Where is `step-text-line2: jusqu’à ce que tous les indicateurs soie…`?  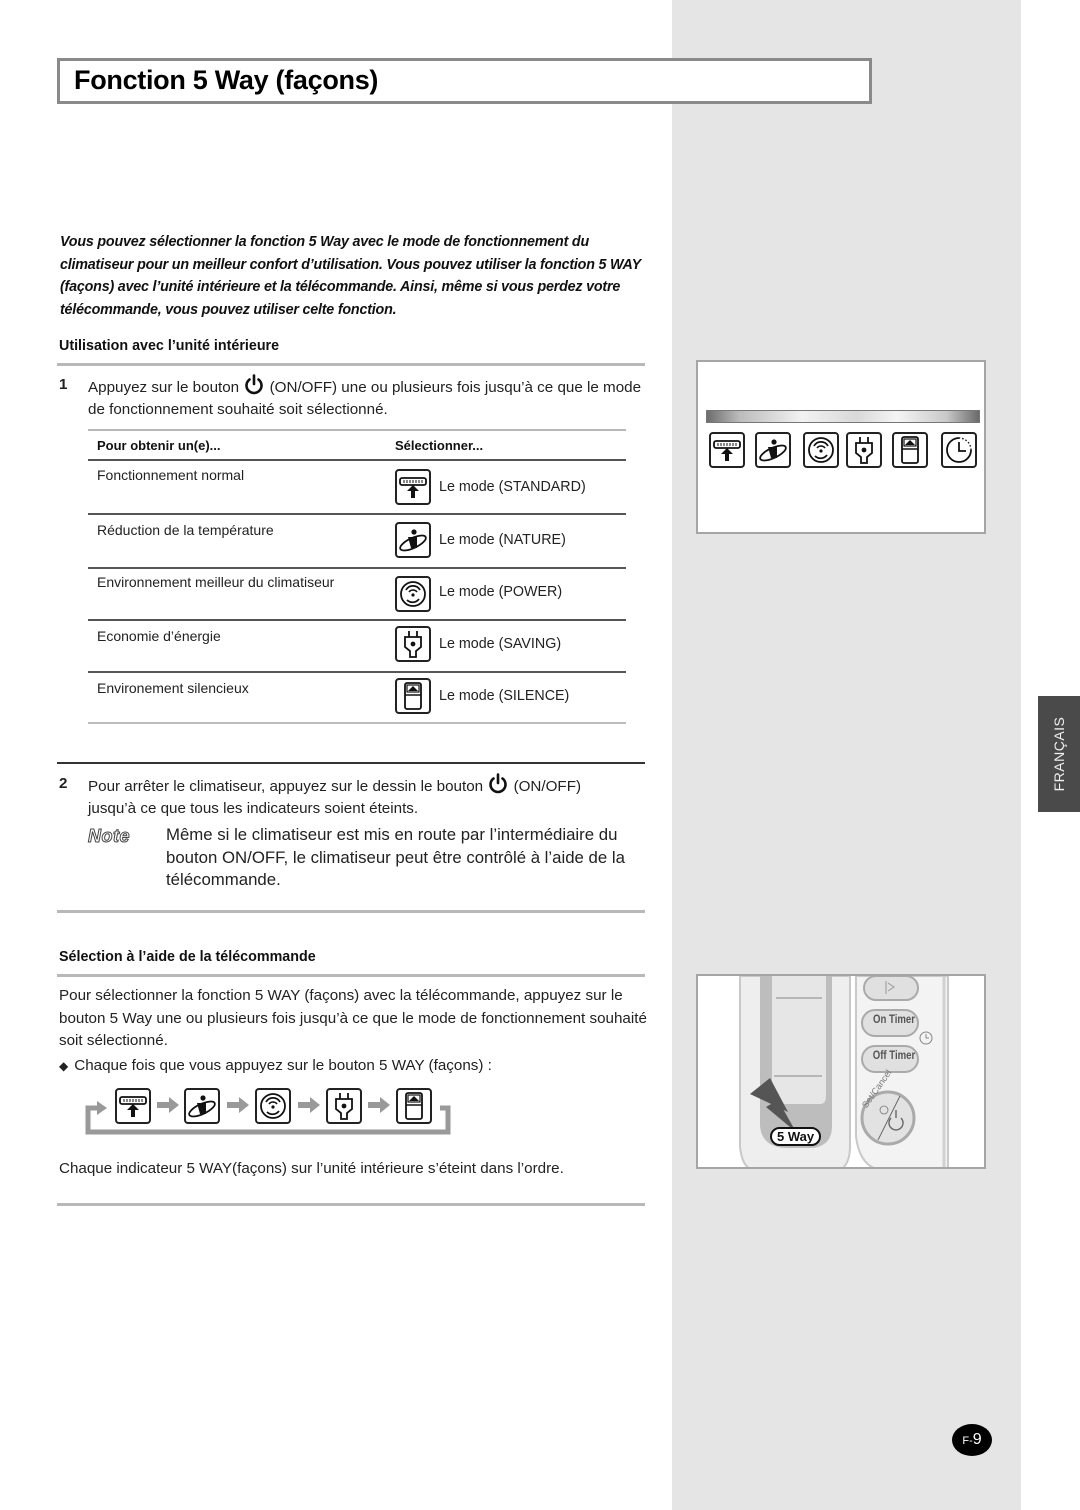
step-text-line2: jusqu’à ce que tous les indicateurs soie… is located at coordinates (253, 808).